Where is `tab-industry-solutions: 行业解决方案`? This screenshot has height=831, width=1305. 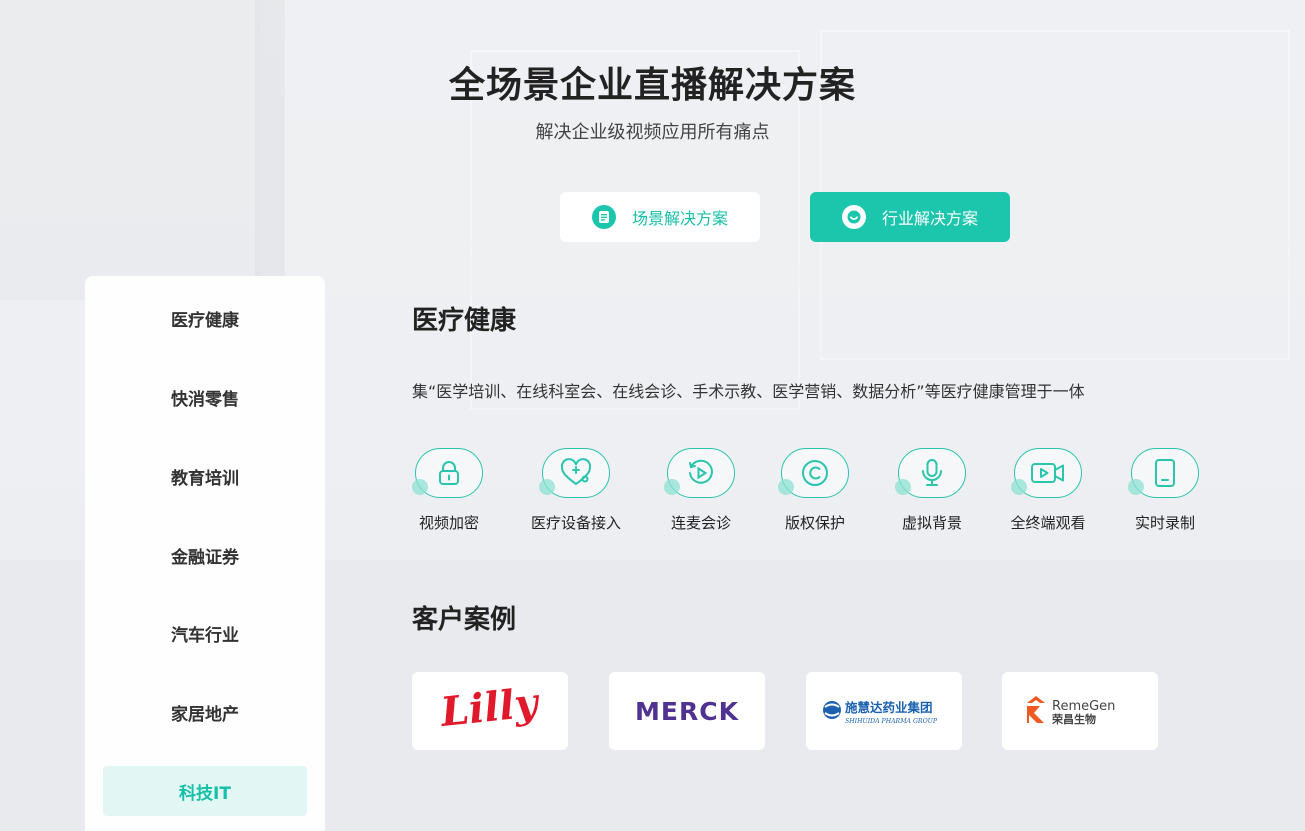 tab-industry-solutions: 行业解决方案 is located at coordinates (910, 217).